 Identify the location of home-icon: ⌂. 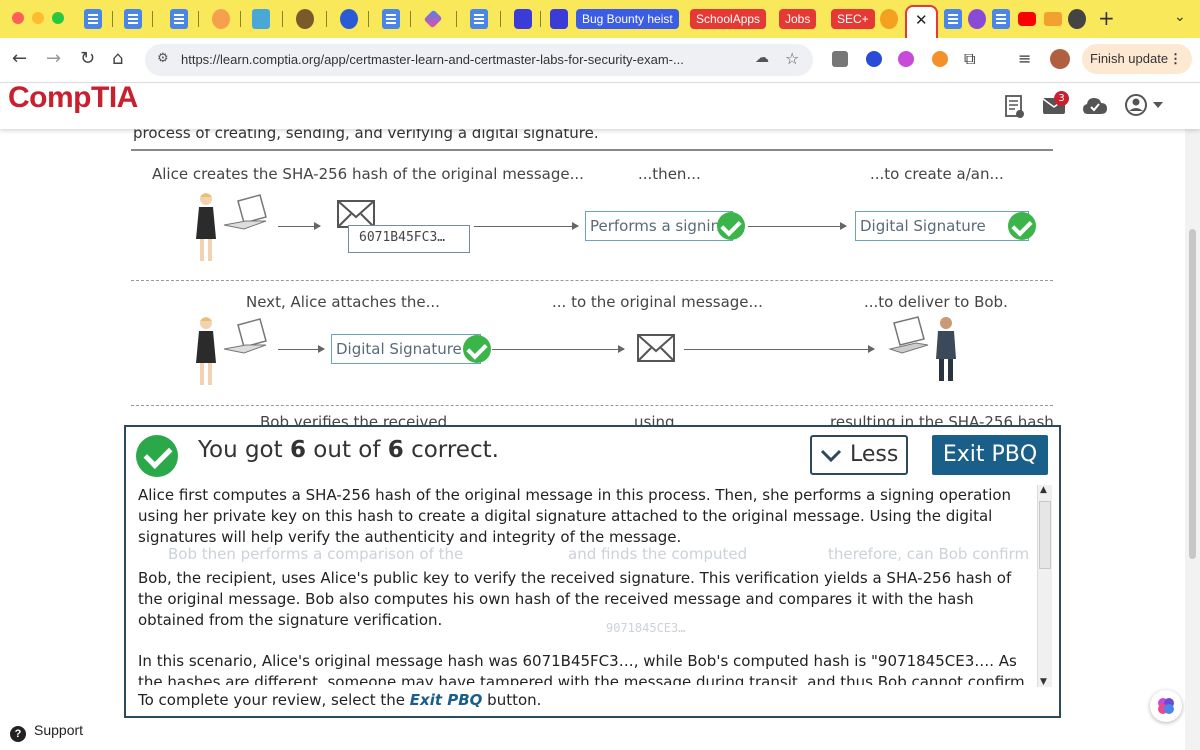
(117, 59).